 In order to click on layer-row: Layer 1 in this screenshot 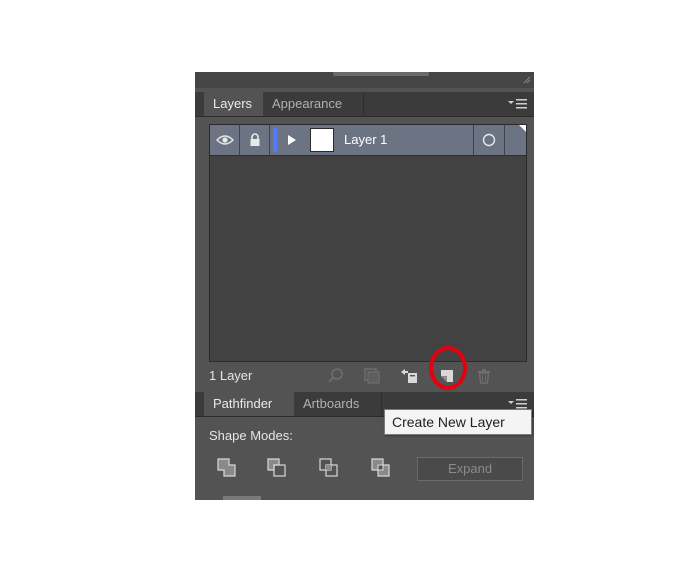, I will do `click(368, 140)`.